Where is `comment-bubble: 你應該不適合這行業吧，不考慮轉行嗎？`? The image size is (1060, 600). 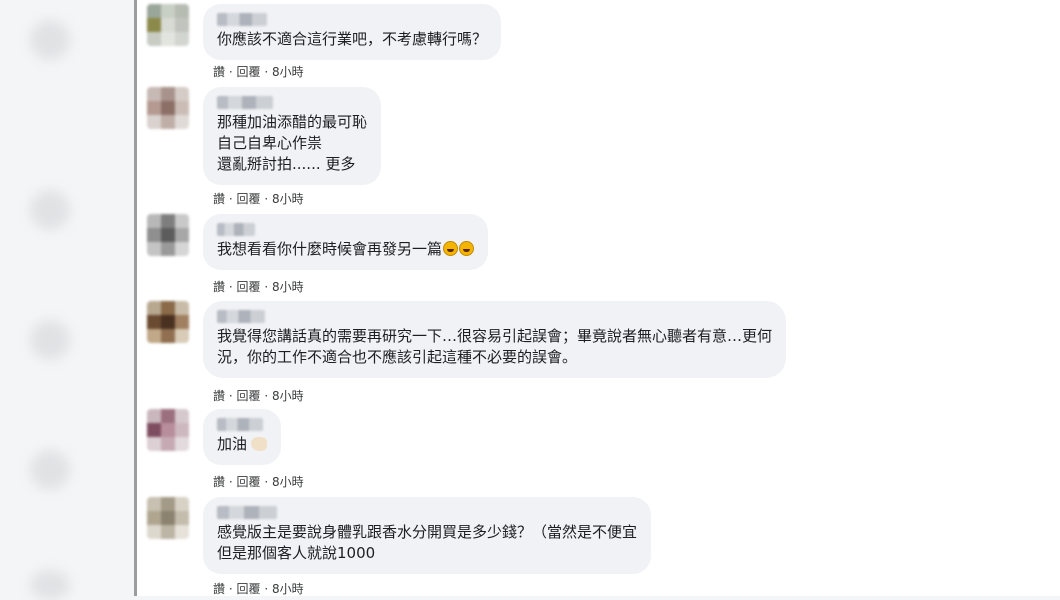
comment-bubble: 你應該不適合這行業吧，不考慮轉行嗎？ is located at coordinates (352, 32).